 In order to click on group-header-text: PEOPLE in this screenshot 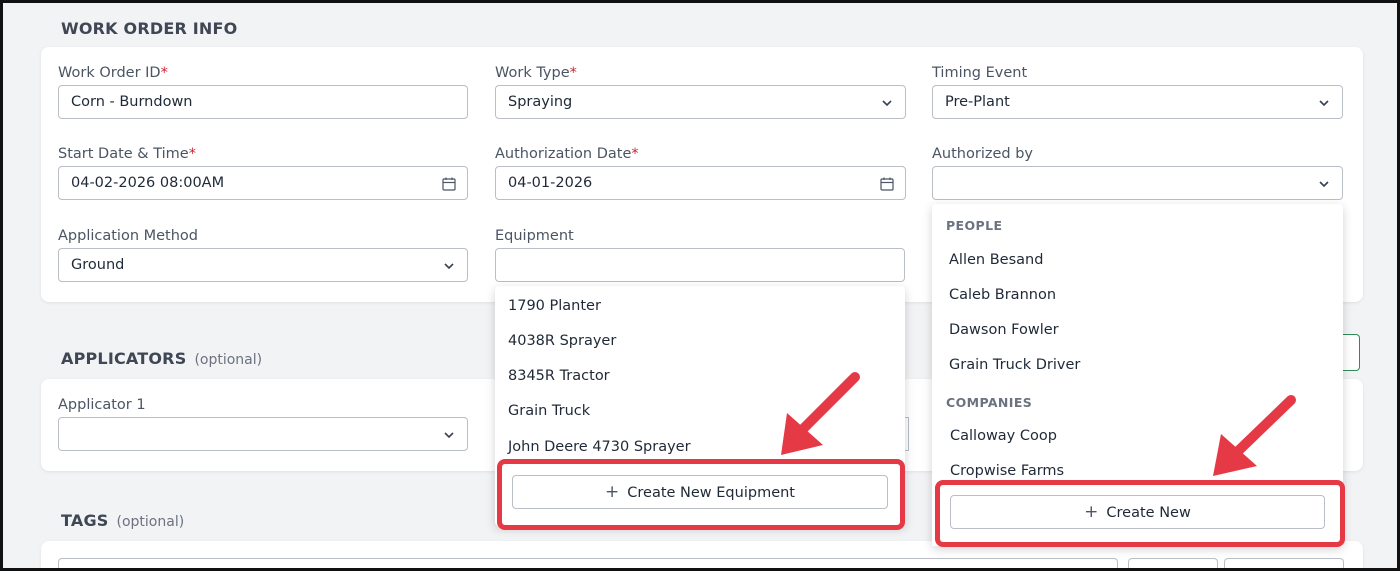, I will do `click(974, 225)`.